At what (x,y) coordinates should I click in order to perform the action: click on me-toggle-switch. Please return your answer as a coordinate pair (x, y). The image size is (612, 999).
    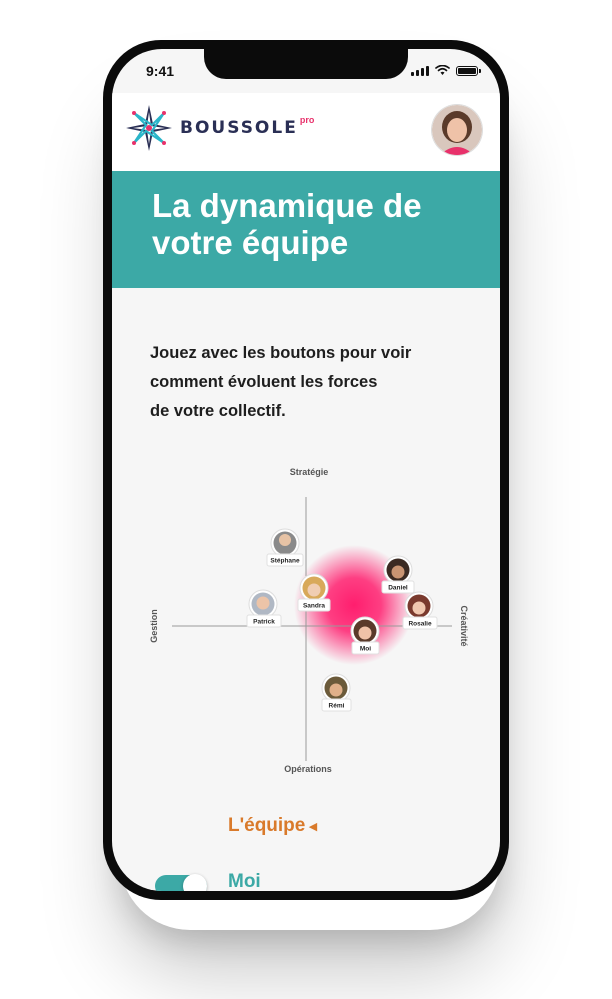
    Looking at the image, I should click on (181, 882).